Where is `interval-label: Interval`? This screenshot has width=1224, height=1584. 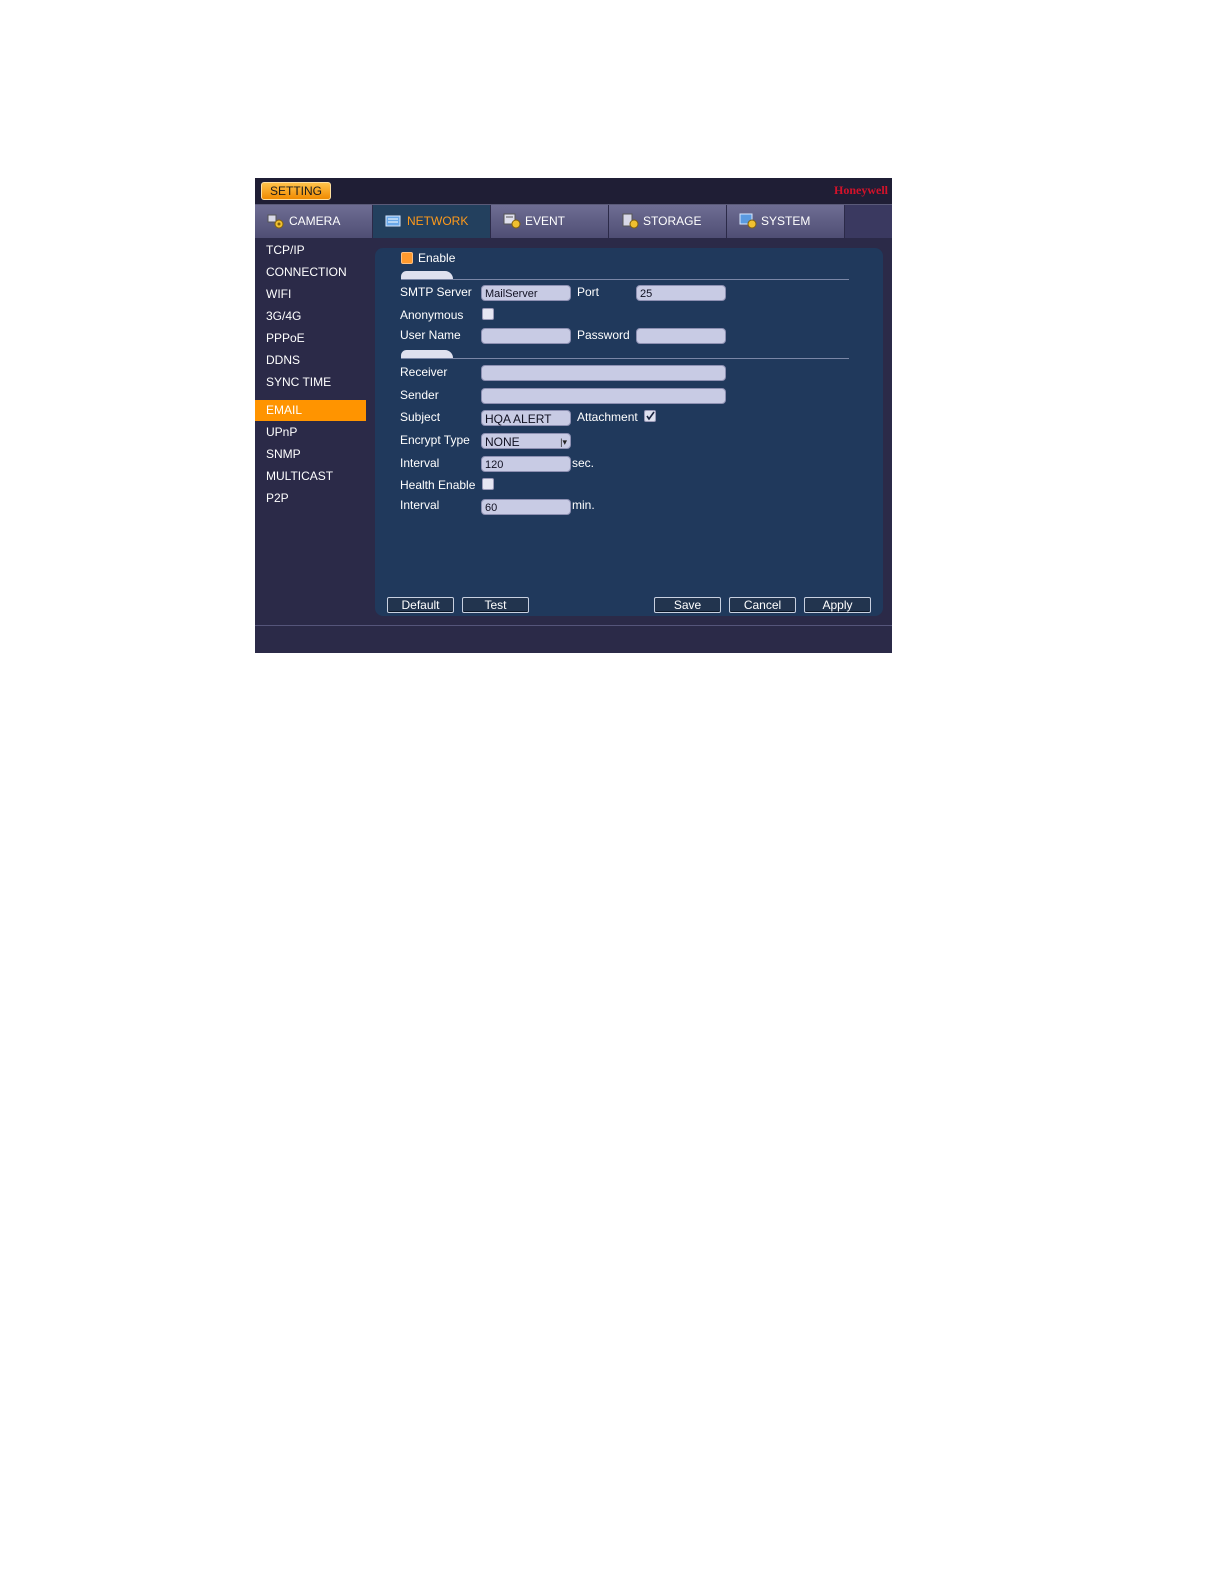
interval-label: Interval is located at coordinates (420, 463).